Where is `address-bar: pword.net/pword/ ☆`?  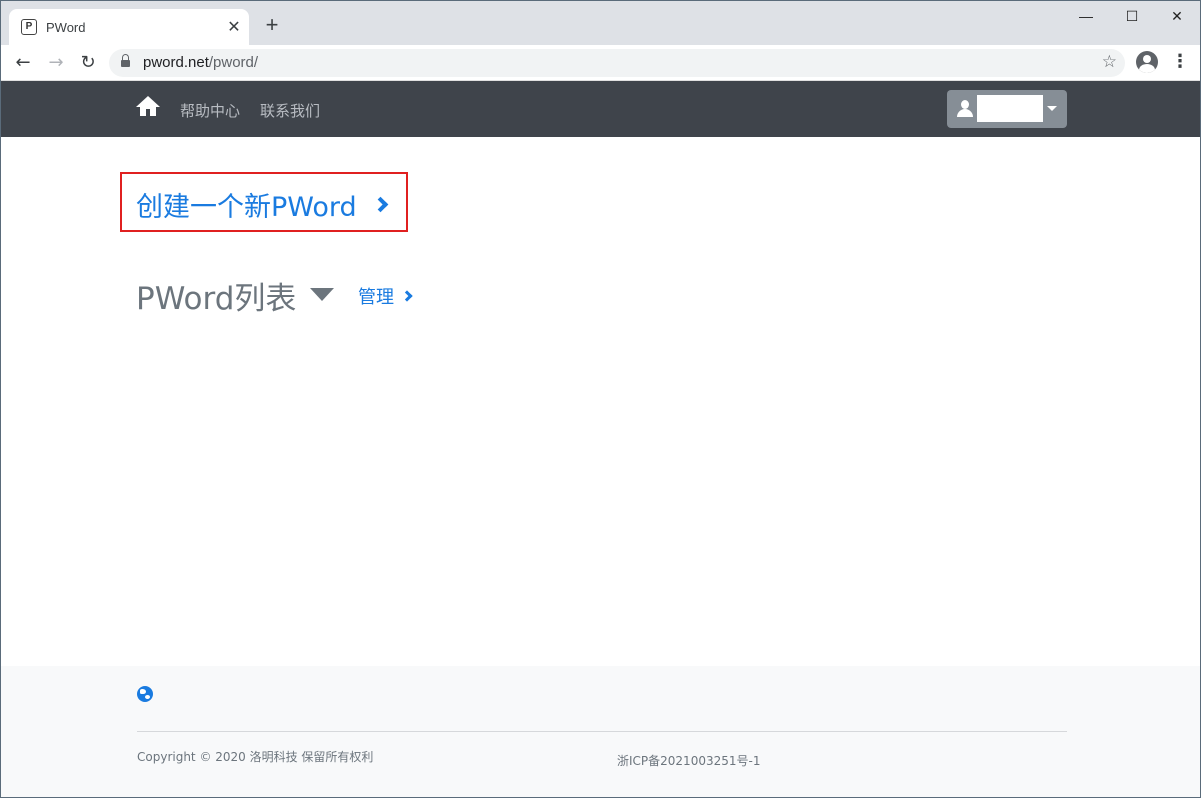 address-bar: pword.net/pword/ ☆ is located at coordinates (617, 63).